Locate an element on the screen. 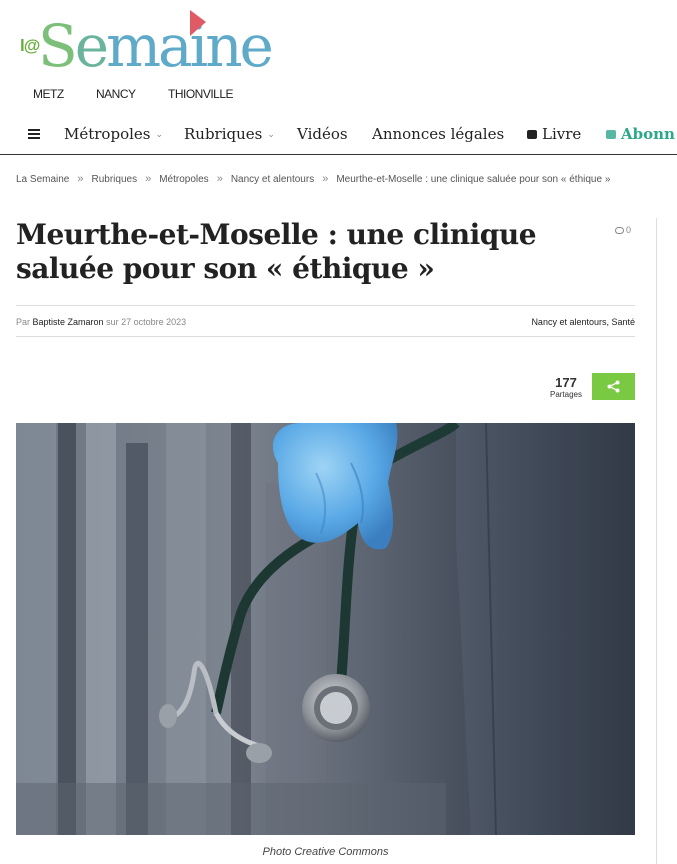 This screenshot has height=864, width=677. article-categories: Nancy et alentours, Santé is located at coordinates (583, 322).